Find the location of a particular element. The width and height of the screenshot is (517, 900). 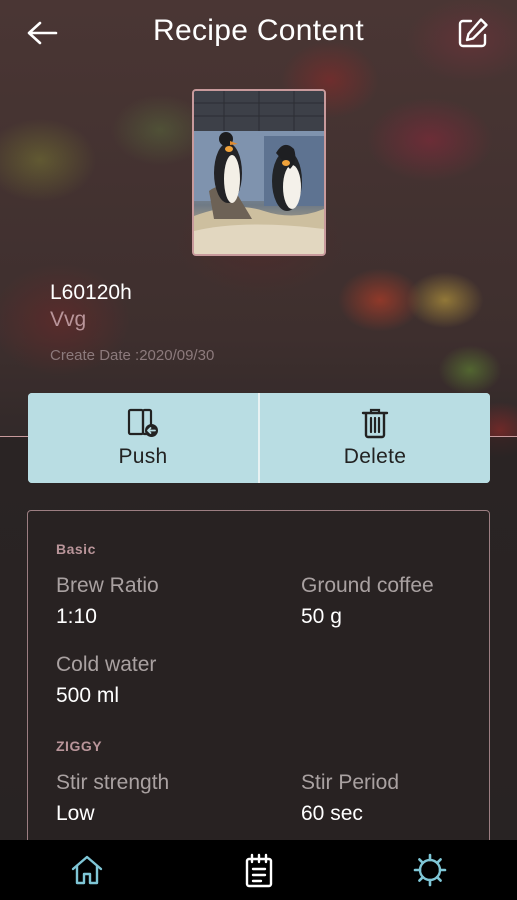

stir-strength-value: Low is located at coordinates (75, 813).